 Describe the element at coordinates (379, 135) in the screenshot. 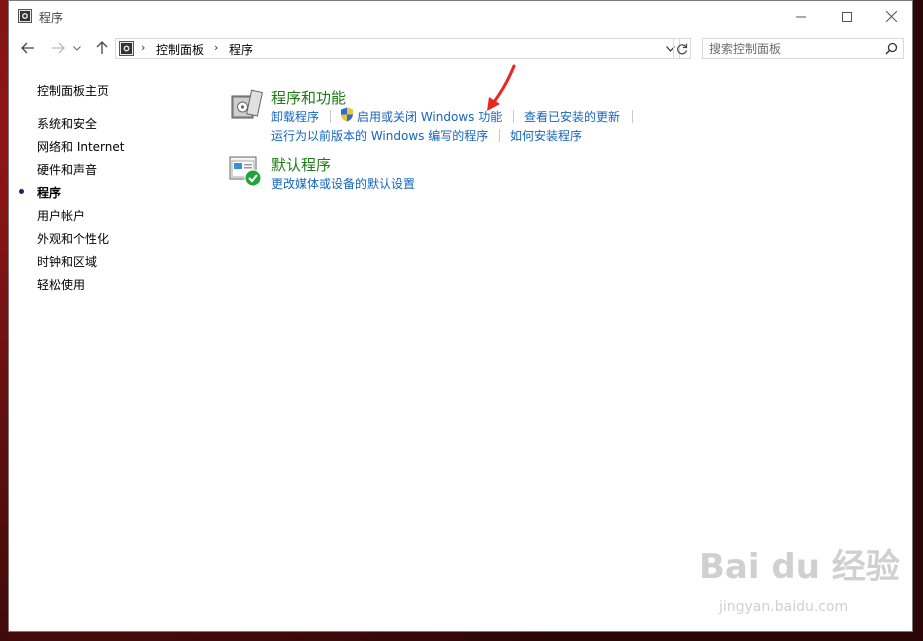

I see `run-older-programs-link: 运行为以前版本的 Windows 编写的程序` at that location.